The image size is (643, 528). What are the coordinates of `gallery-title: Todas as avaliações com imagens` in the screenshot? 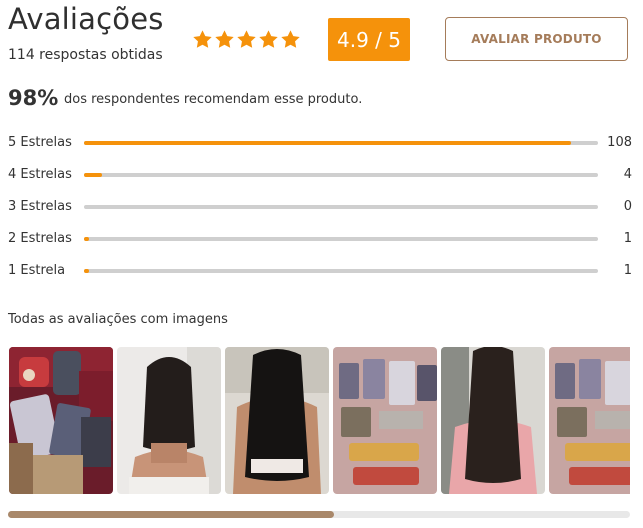 It's located at (118, 319).